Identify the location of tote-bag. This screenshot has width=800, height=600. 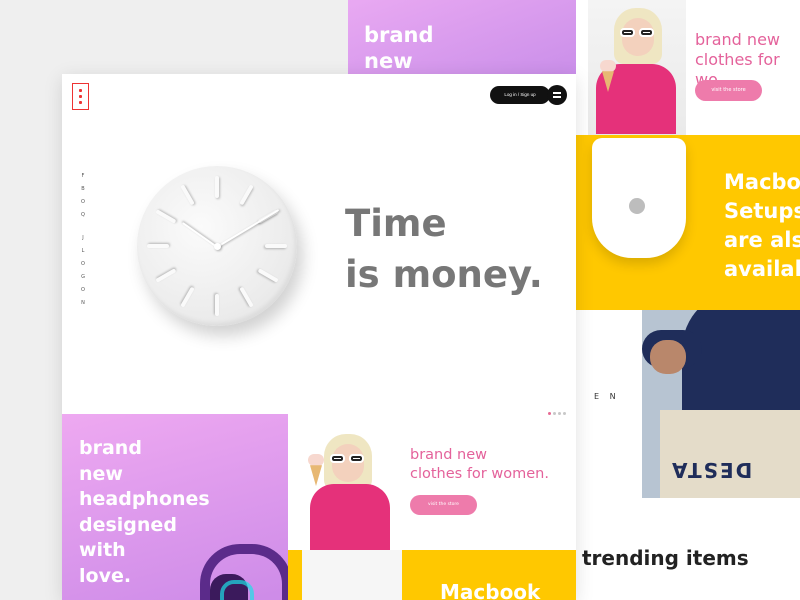
(730, 454).